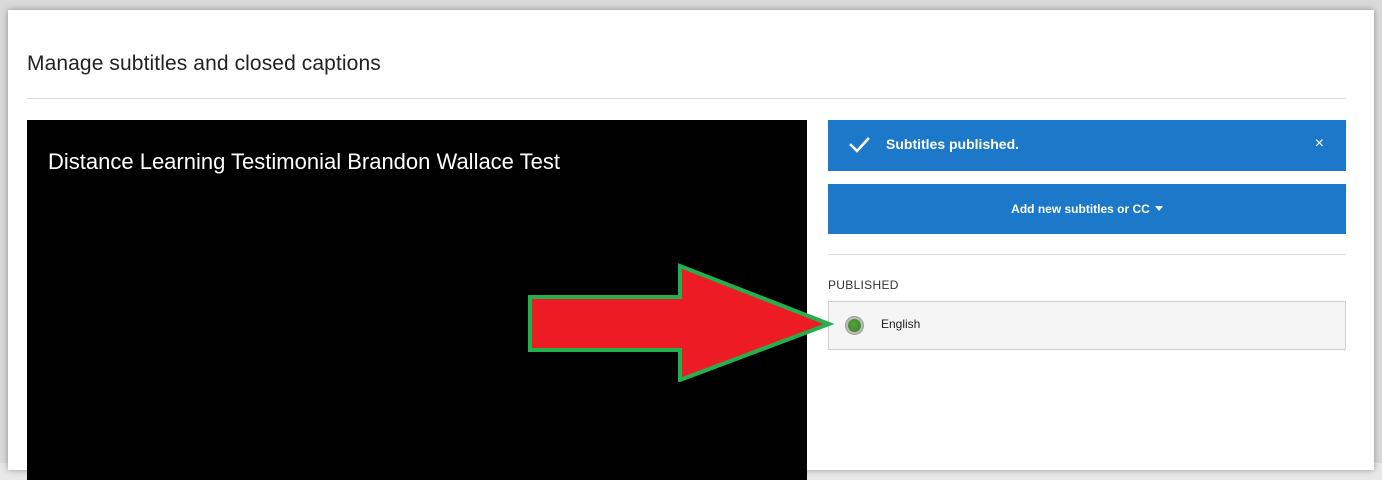 This screenshot has height=480, width=1382. I want to click on page-title: Manage subtitles and closed captions, so click(204, 63).